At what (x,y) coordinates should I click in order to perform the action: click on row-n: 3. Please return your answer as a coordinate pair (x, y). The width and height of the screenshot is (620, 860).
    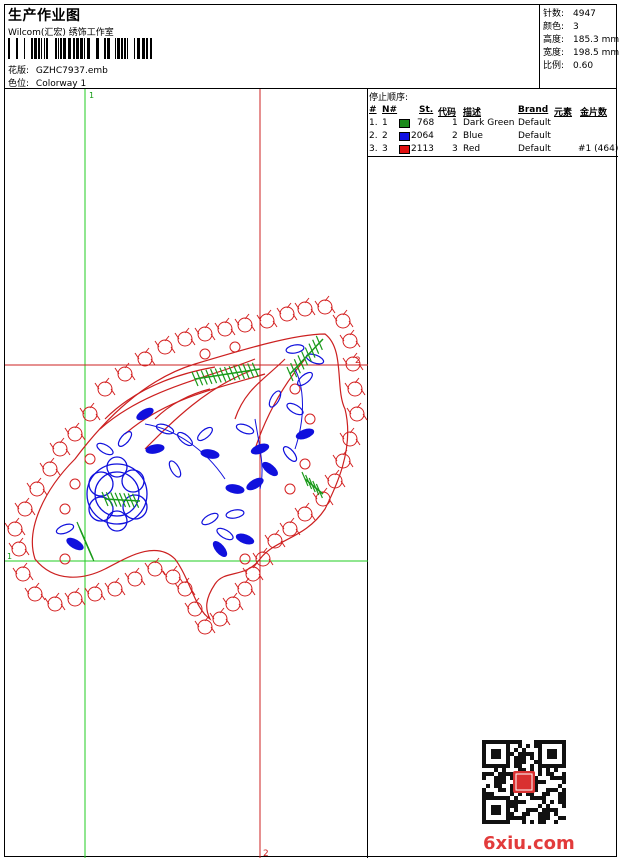
    Looking at the image, I should click on (385, 149).